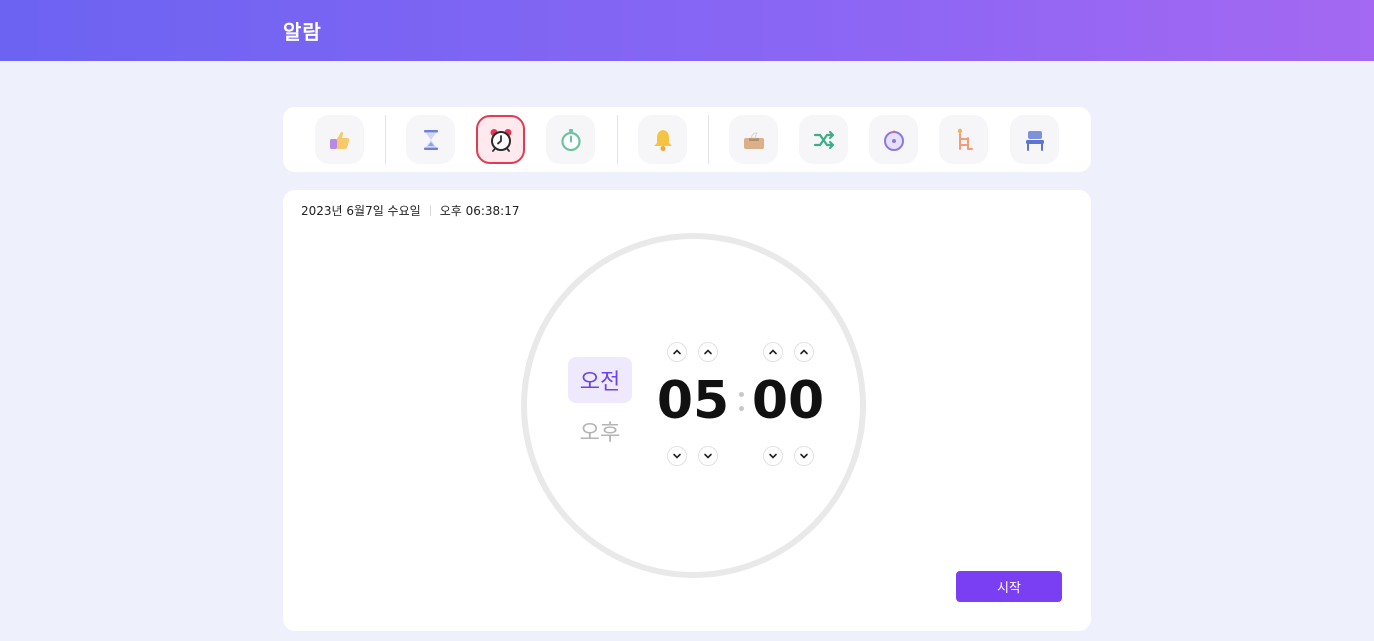 The image size is (1374, 641). Describe the element at coordinates (788, 401) in the screenshot. I see `minute-display: 00` at that location.